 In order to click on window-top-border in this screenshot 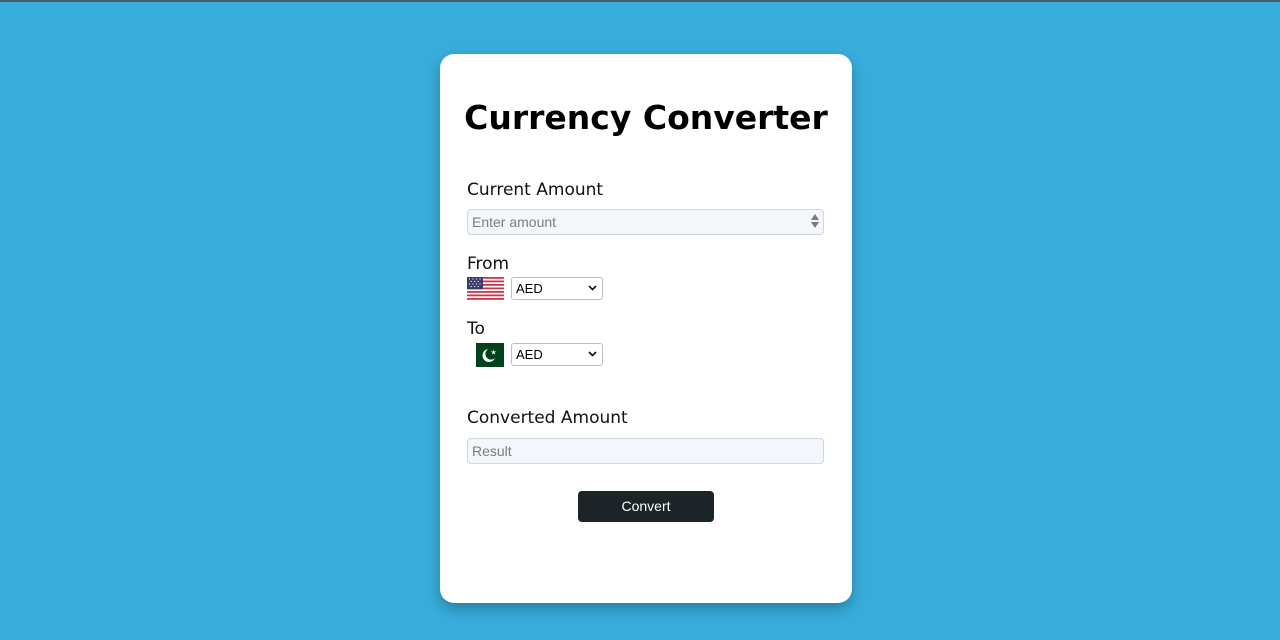, I will do `click(640, 1)`.